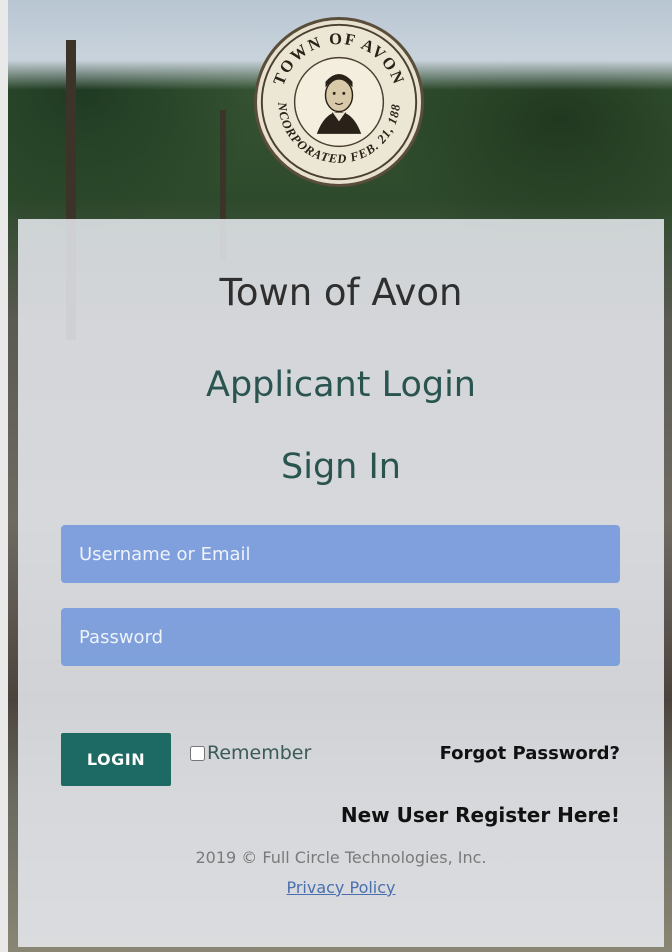  I want to click on remember-checkbox, so click(197, 753).